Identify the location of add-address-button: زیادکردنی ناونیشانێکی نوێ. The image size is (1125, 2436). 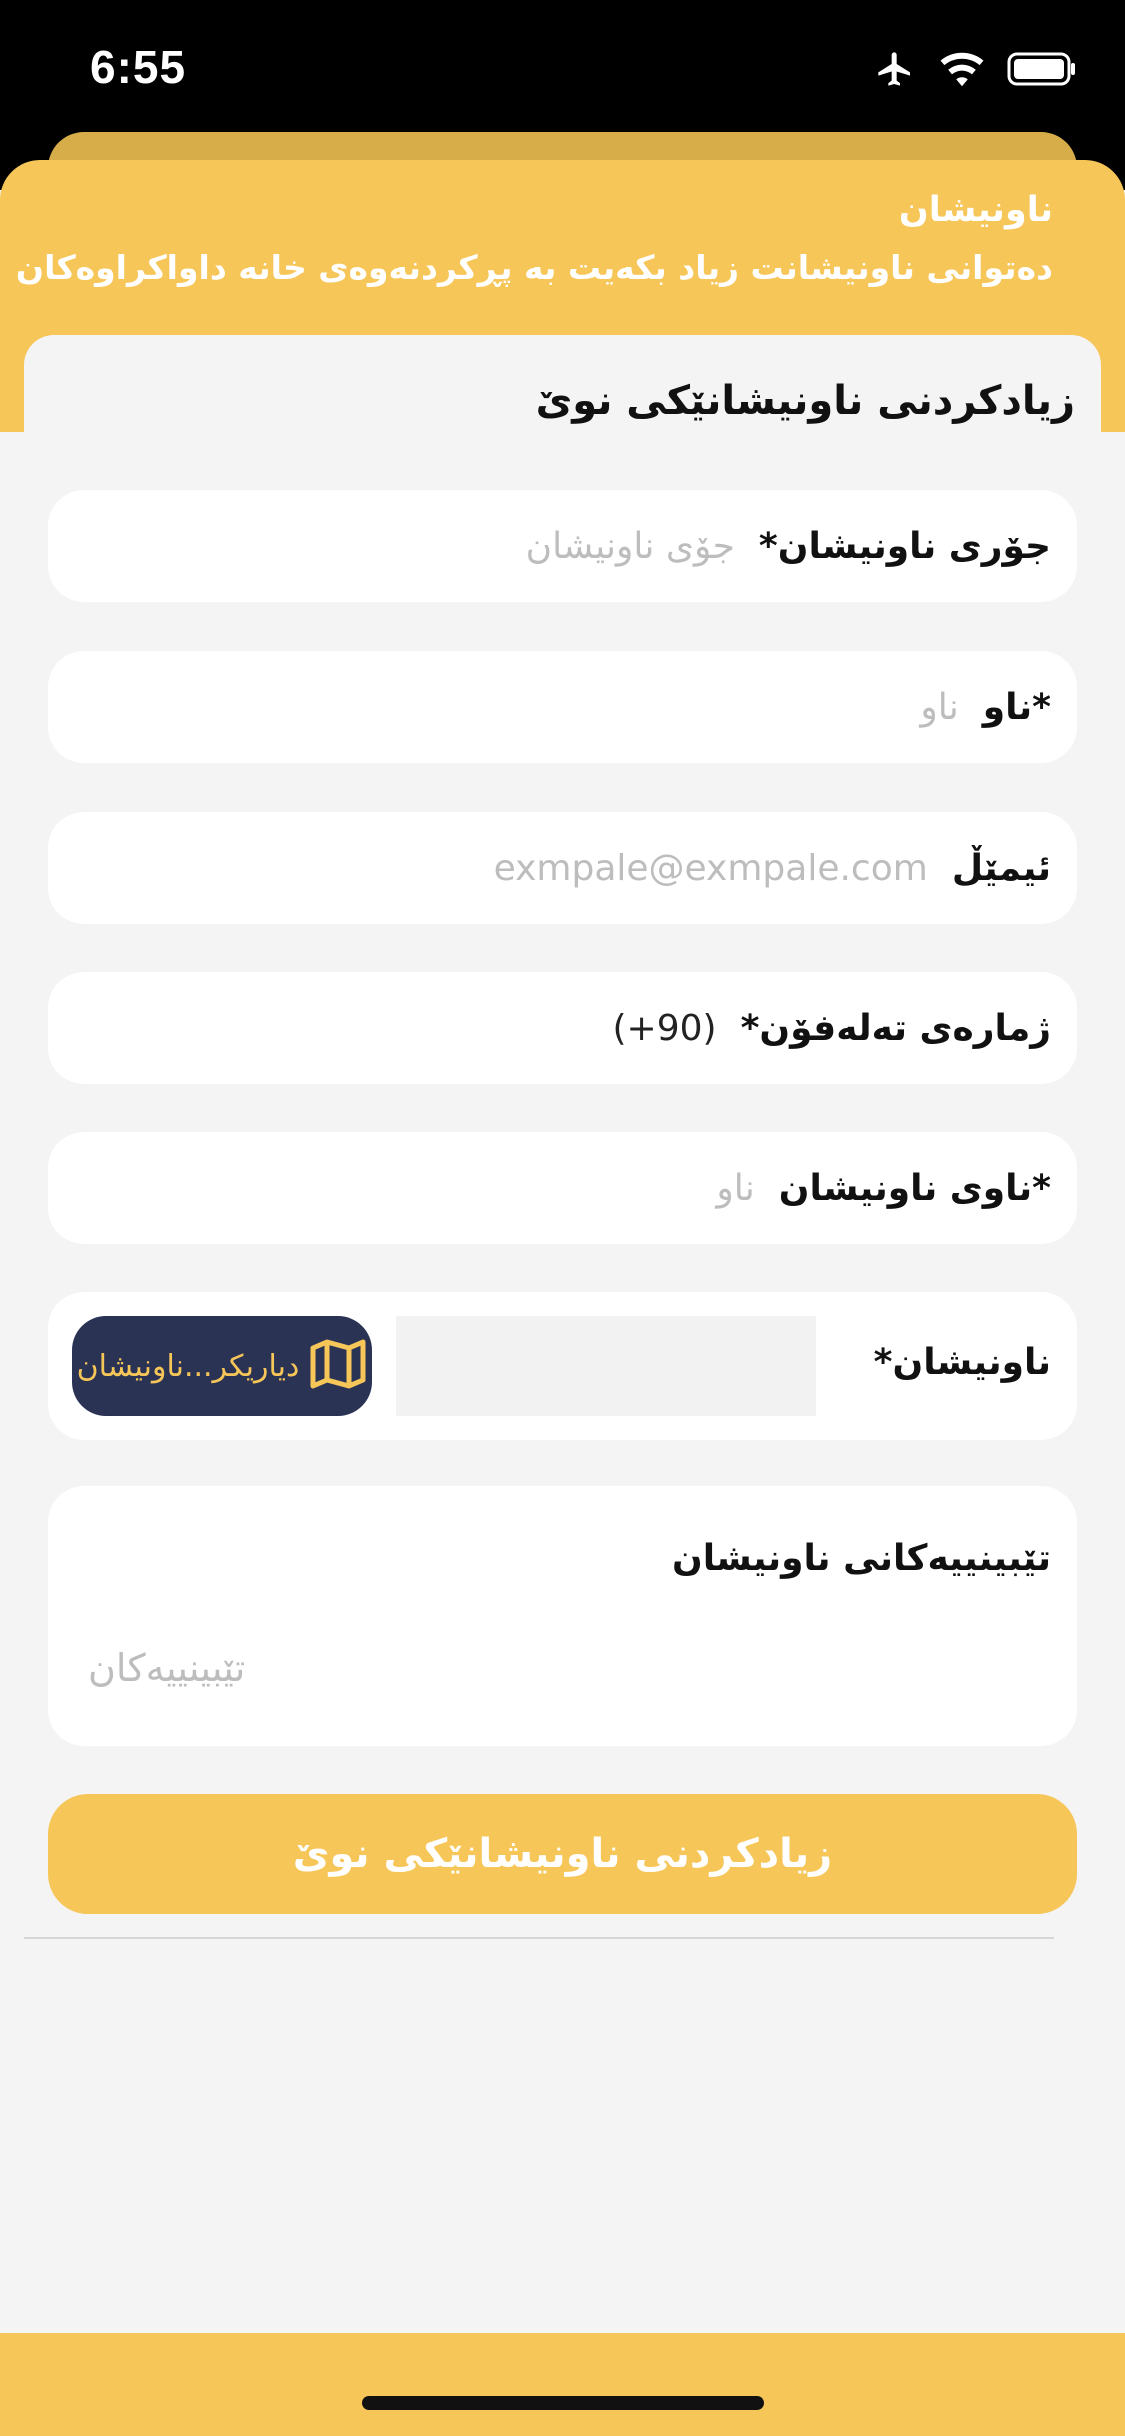
(562, 1854).